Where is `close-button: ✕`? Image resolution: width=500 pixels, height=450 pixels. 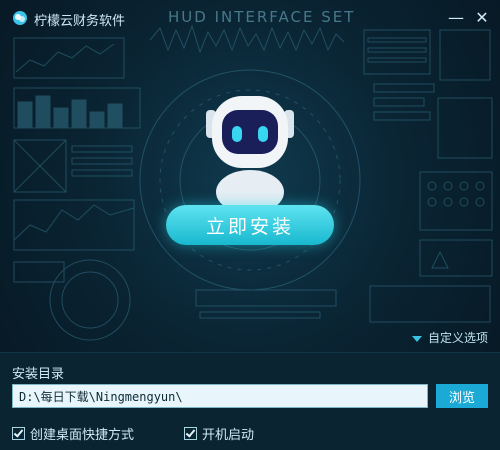
close-button: ✕ is located at coordinates (482, 18).